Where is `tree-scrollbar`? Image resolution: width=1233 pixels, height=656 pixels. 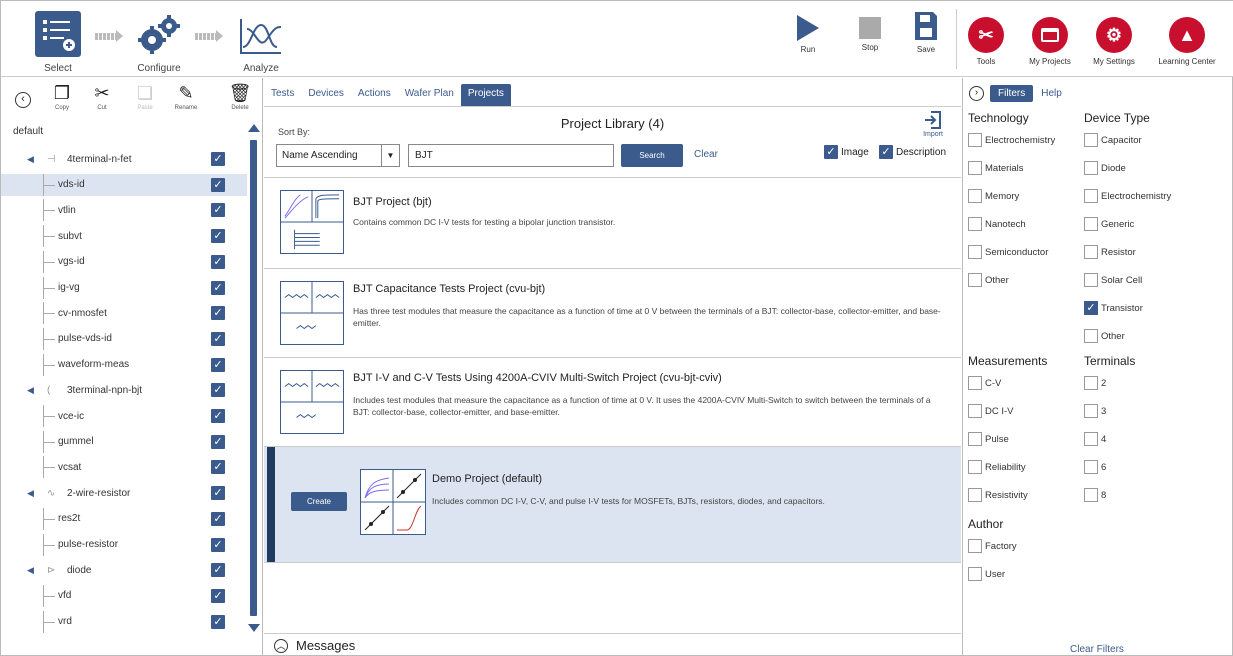
tree-scrollbar is located at coordinates (253, 390).